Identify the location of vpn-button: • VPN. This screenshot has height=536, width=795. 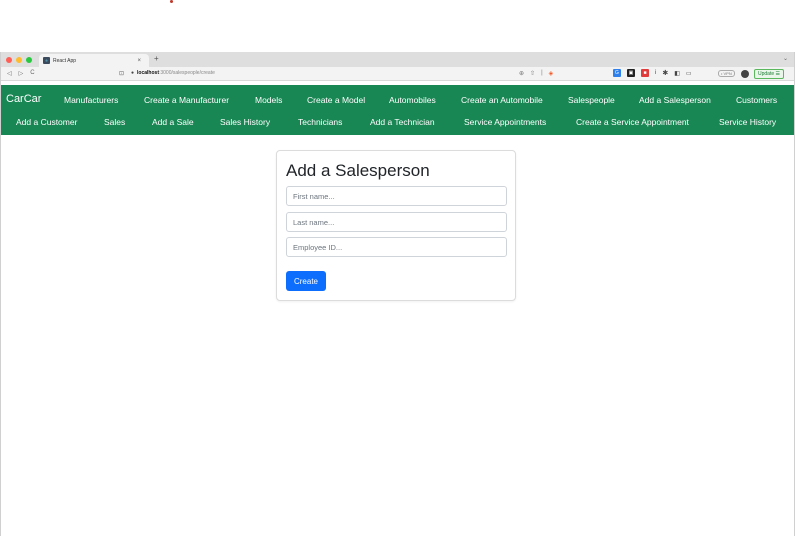
(726, 73).